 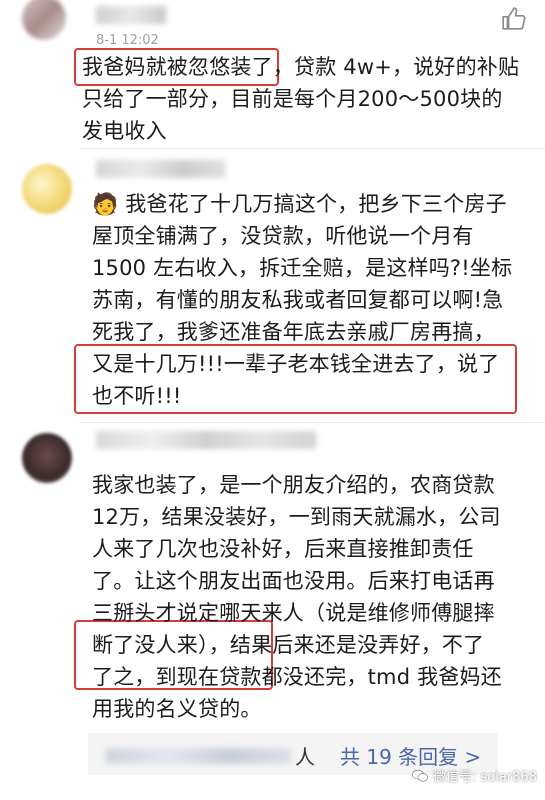 What do you see at coordinates (296, 364) in the screenshot?
I see `text-line: 又是十几万!!!一辈子老本钱全进去了，说了` at bounding box center [296, 364].